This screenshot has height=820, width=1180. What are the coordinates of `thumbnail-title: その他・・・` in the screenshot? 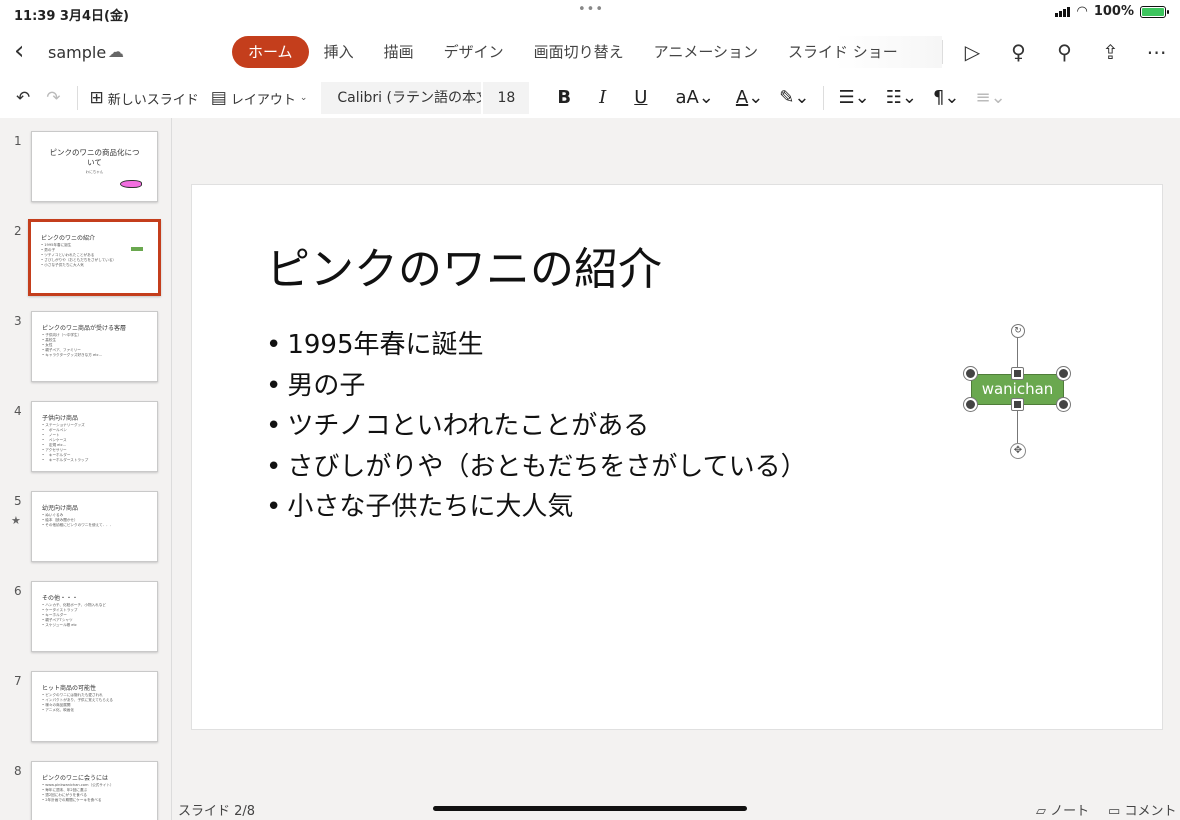 It's located at (60, 598).